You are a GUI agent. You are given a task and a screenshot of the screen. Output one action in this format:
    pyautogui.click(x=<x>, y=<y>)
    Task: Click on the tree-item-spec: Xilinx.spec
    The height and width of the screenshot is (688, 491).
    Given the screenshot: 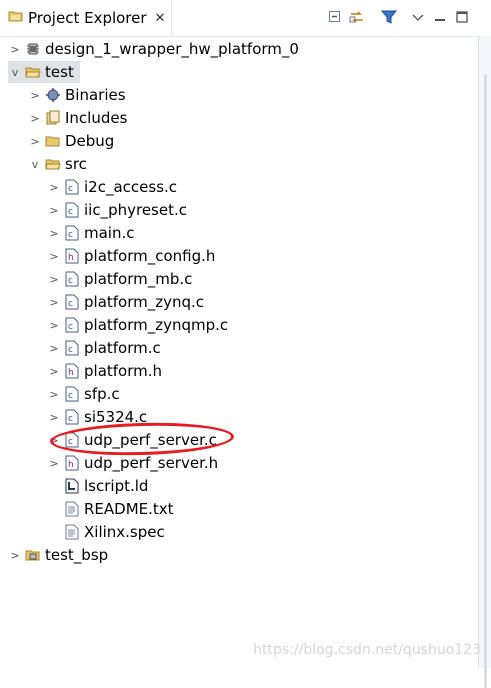 What is the action you would take?
    pyautogui.click(x=109, y=532)
    